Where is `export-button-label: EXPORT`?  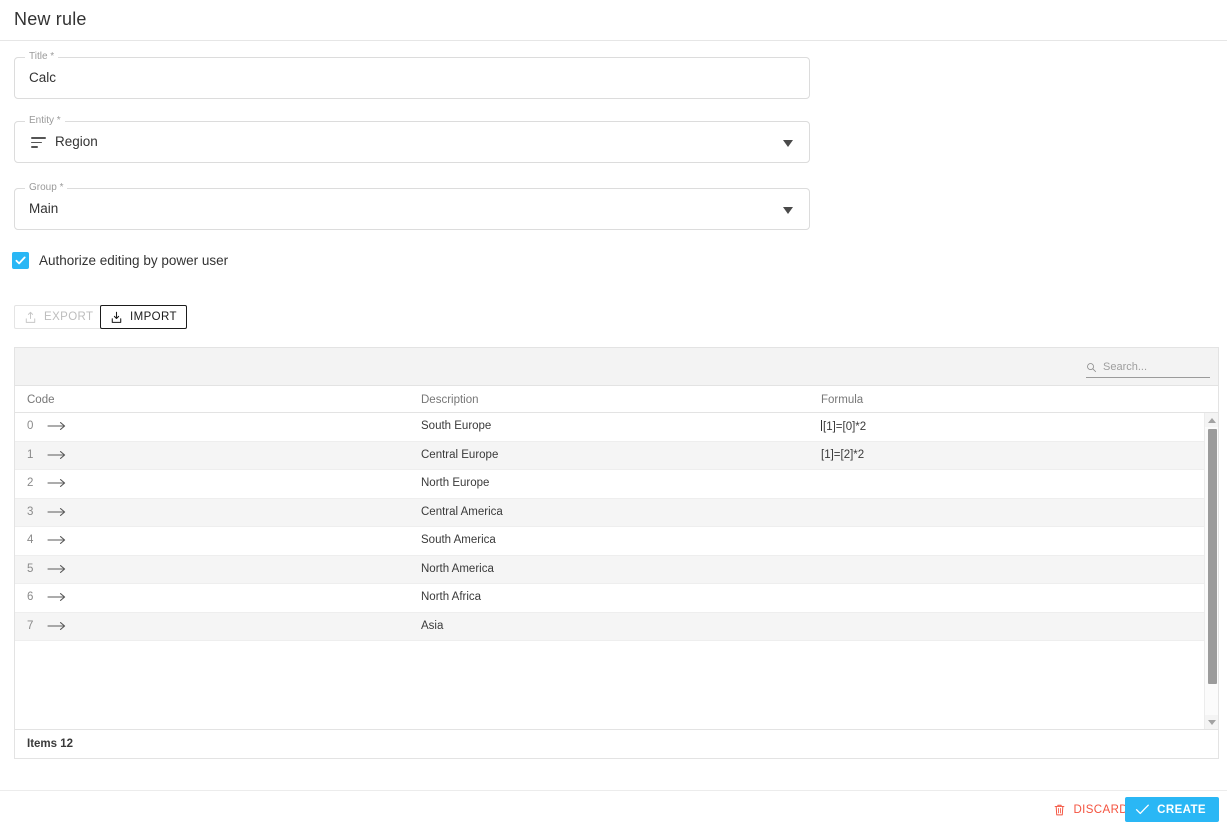
export-button-label: EXPORT is located at coordinates (69, 317).